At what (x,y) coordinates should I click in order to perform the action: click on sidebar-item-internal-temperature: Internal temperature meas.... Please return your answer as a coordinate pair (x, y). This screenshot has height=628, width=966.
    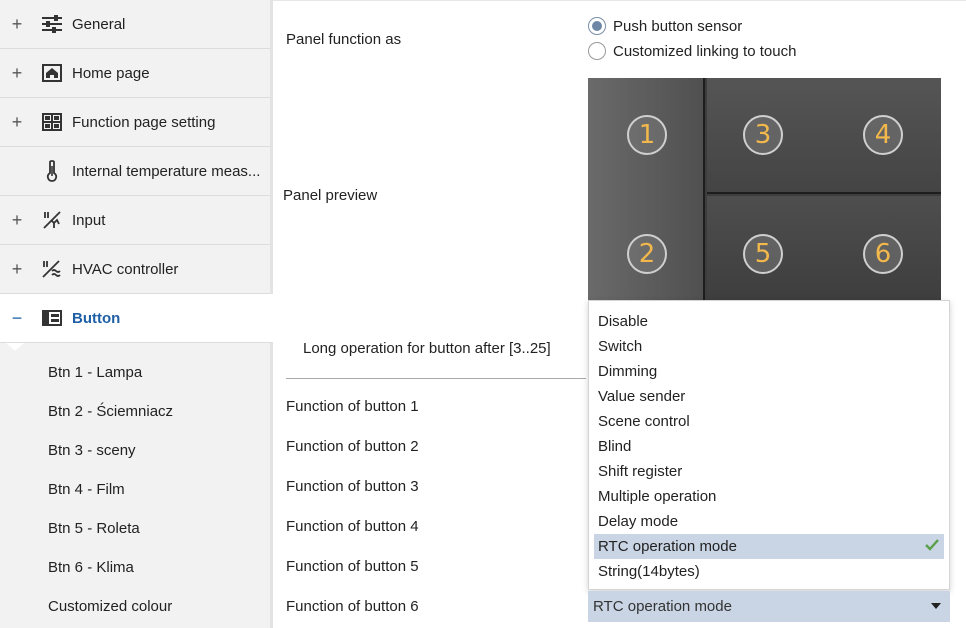
    Looking at the image, I should click on (135, 171).